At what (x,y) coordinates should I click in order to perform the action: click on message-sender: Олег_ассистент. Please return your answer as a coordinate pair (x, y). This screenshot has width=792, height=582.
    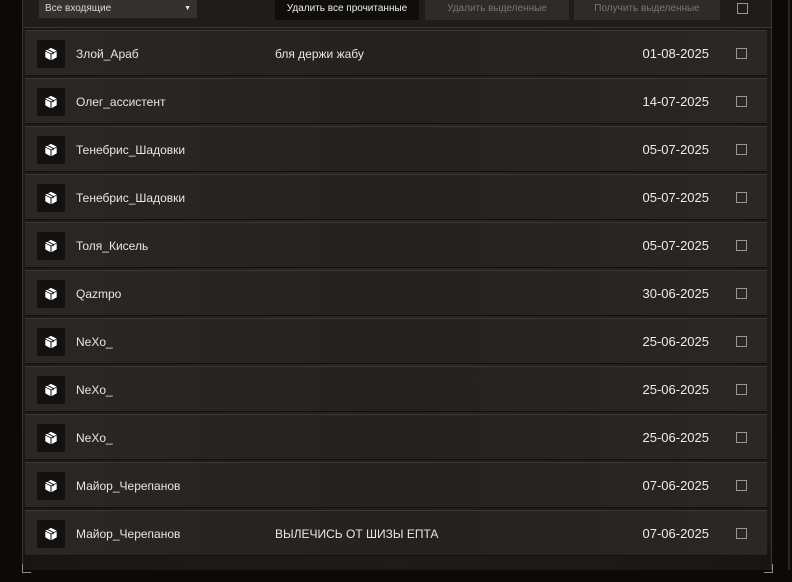
    Looking at the image, I should click on (121, 102).